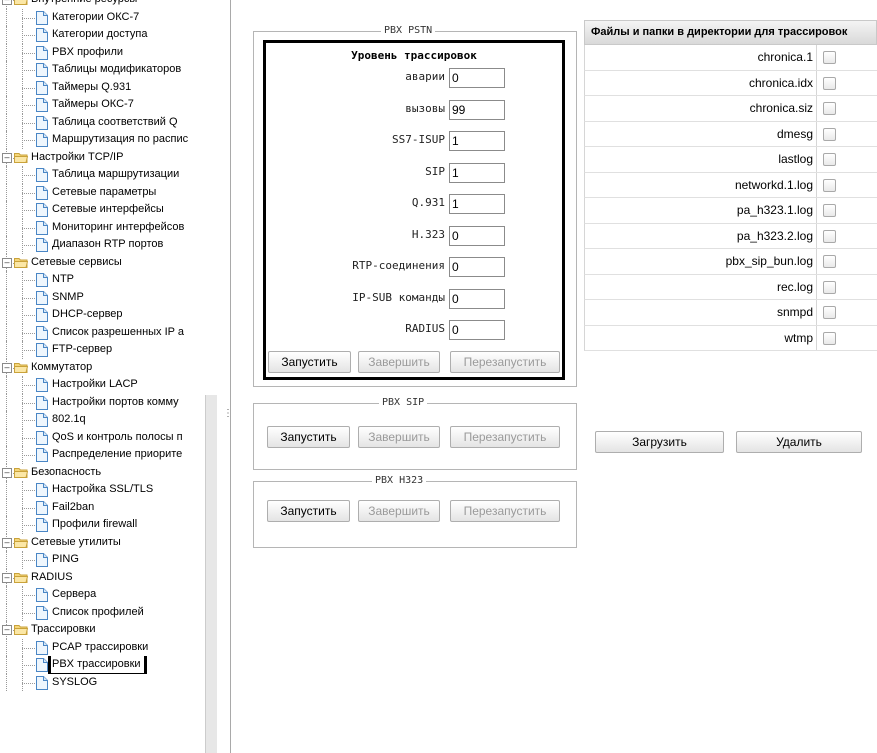 This screenshot has height=753, width=877. I want to click on tree-item: Таймеры Q.931, so click(102, 87).